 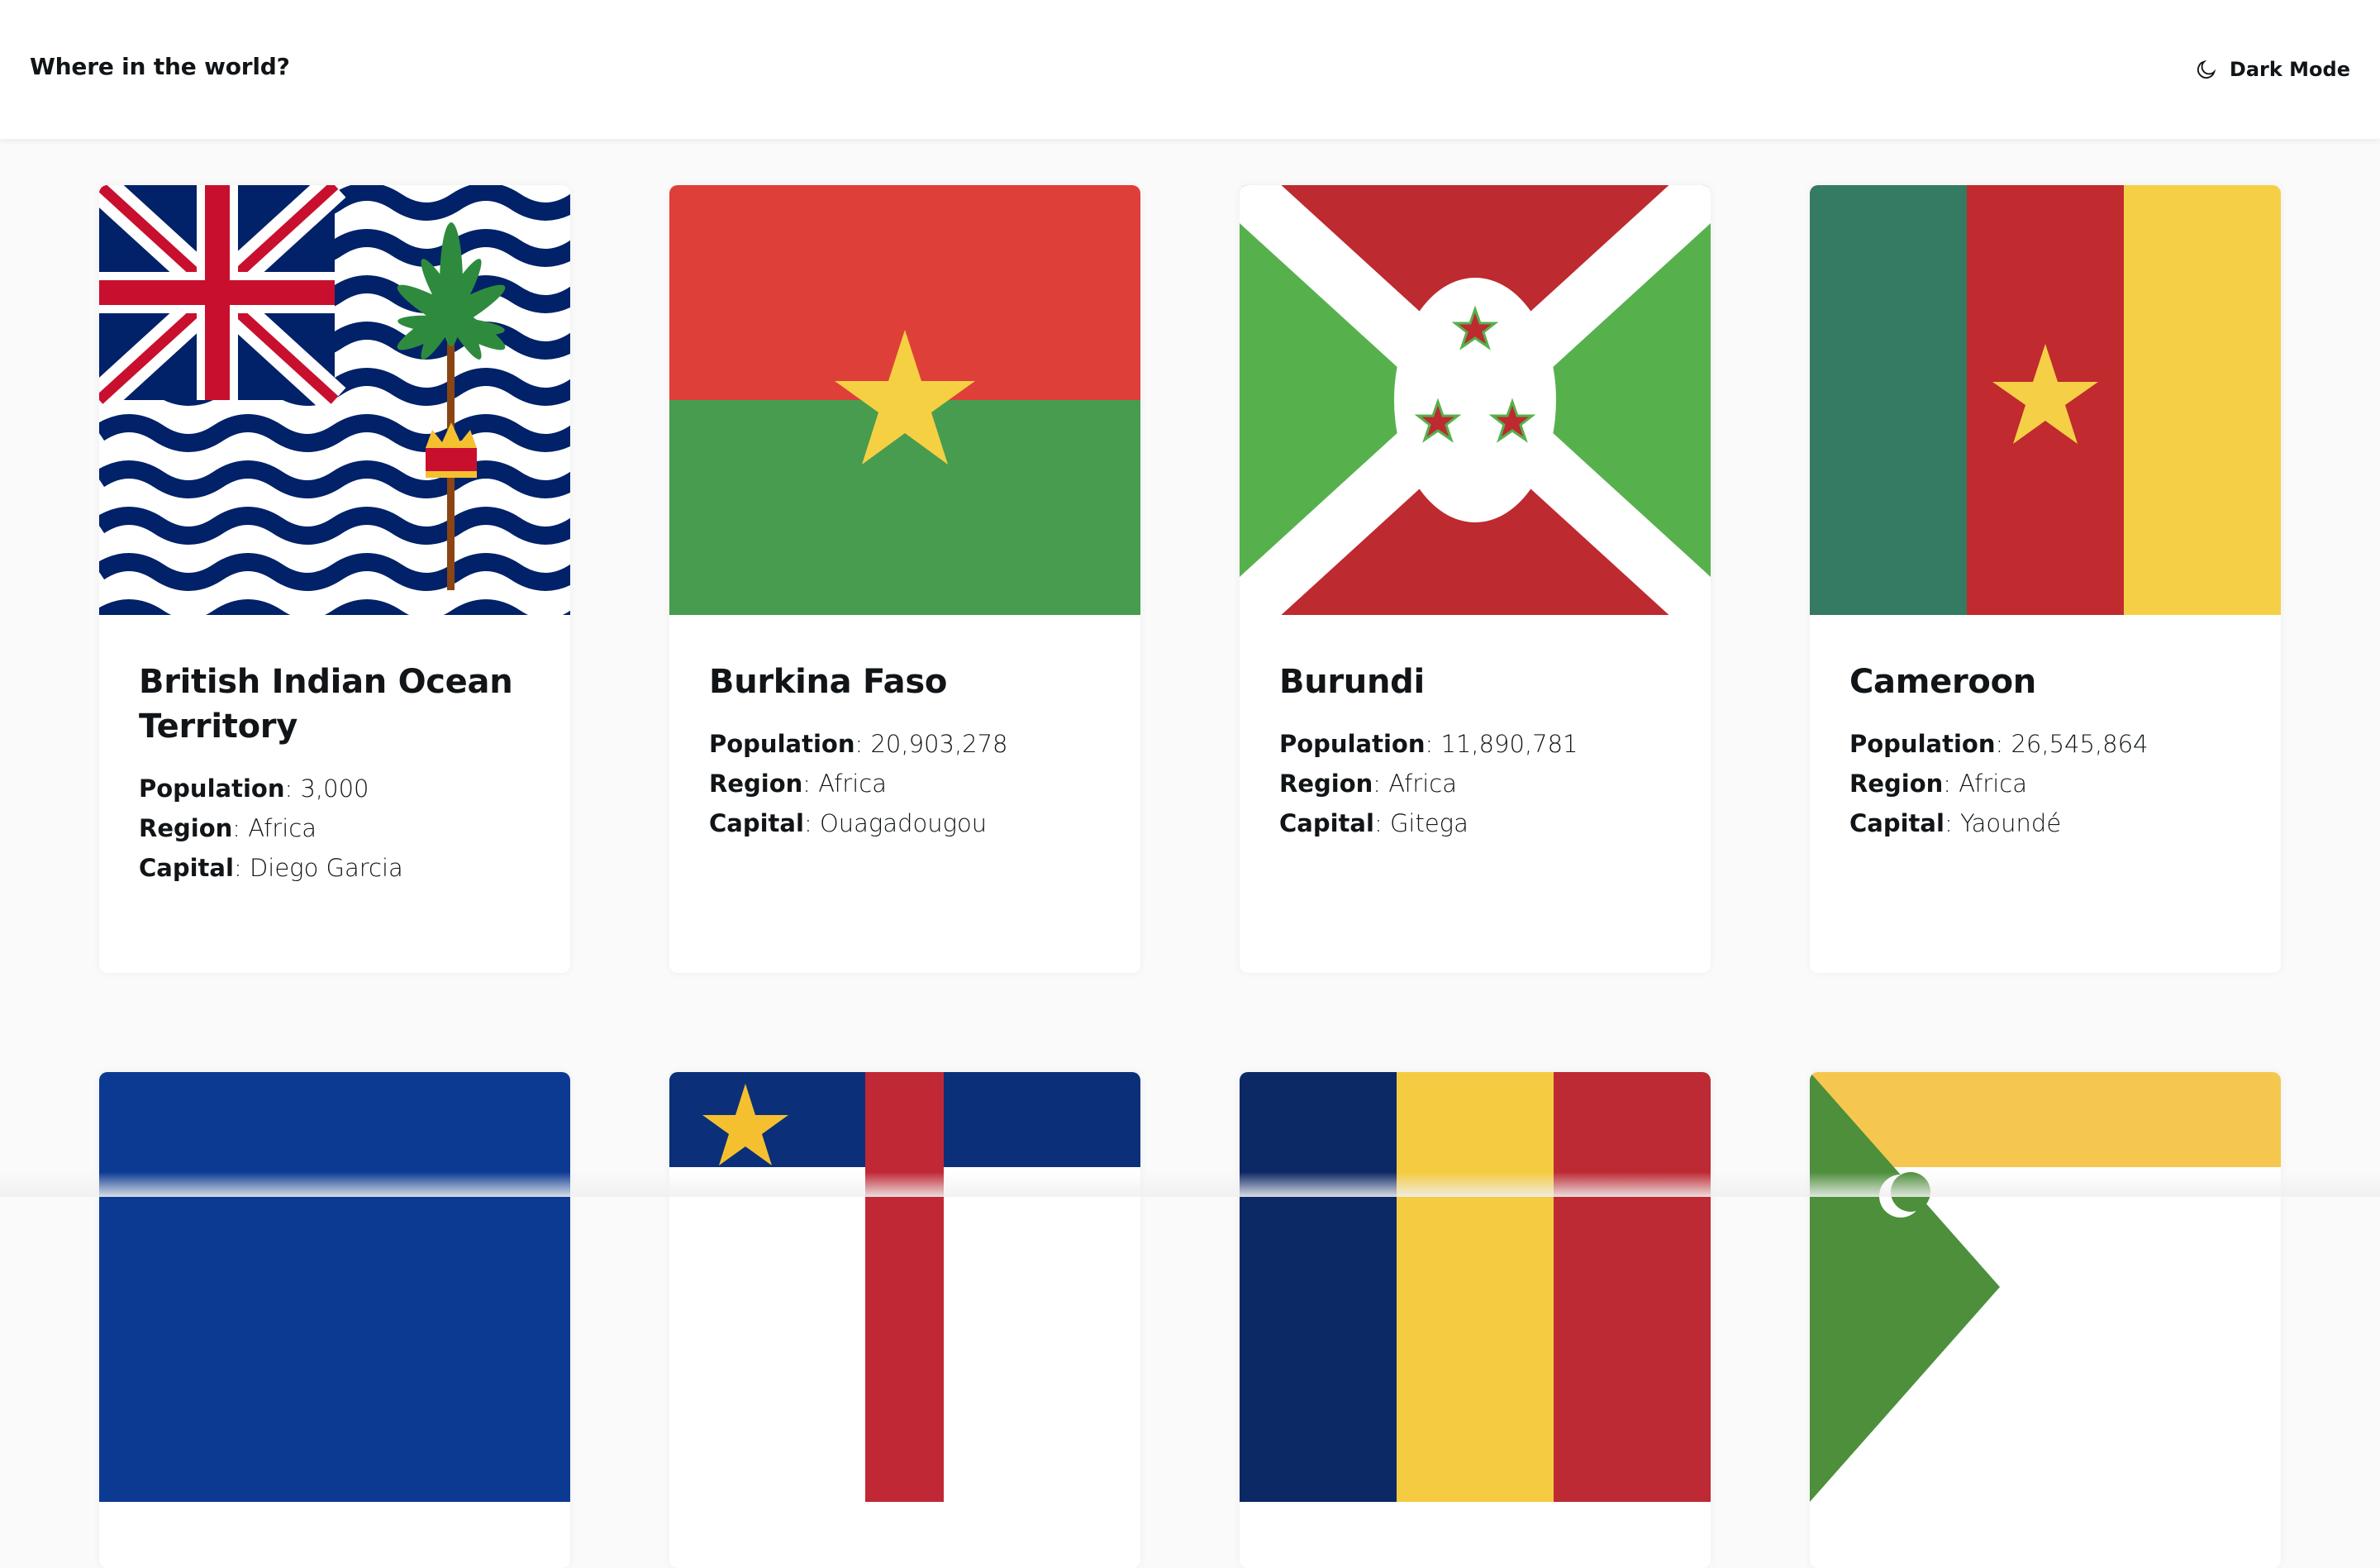 I want to click on country-name: Burkina Faso, so click(x=828, y=682).